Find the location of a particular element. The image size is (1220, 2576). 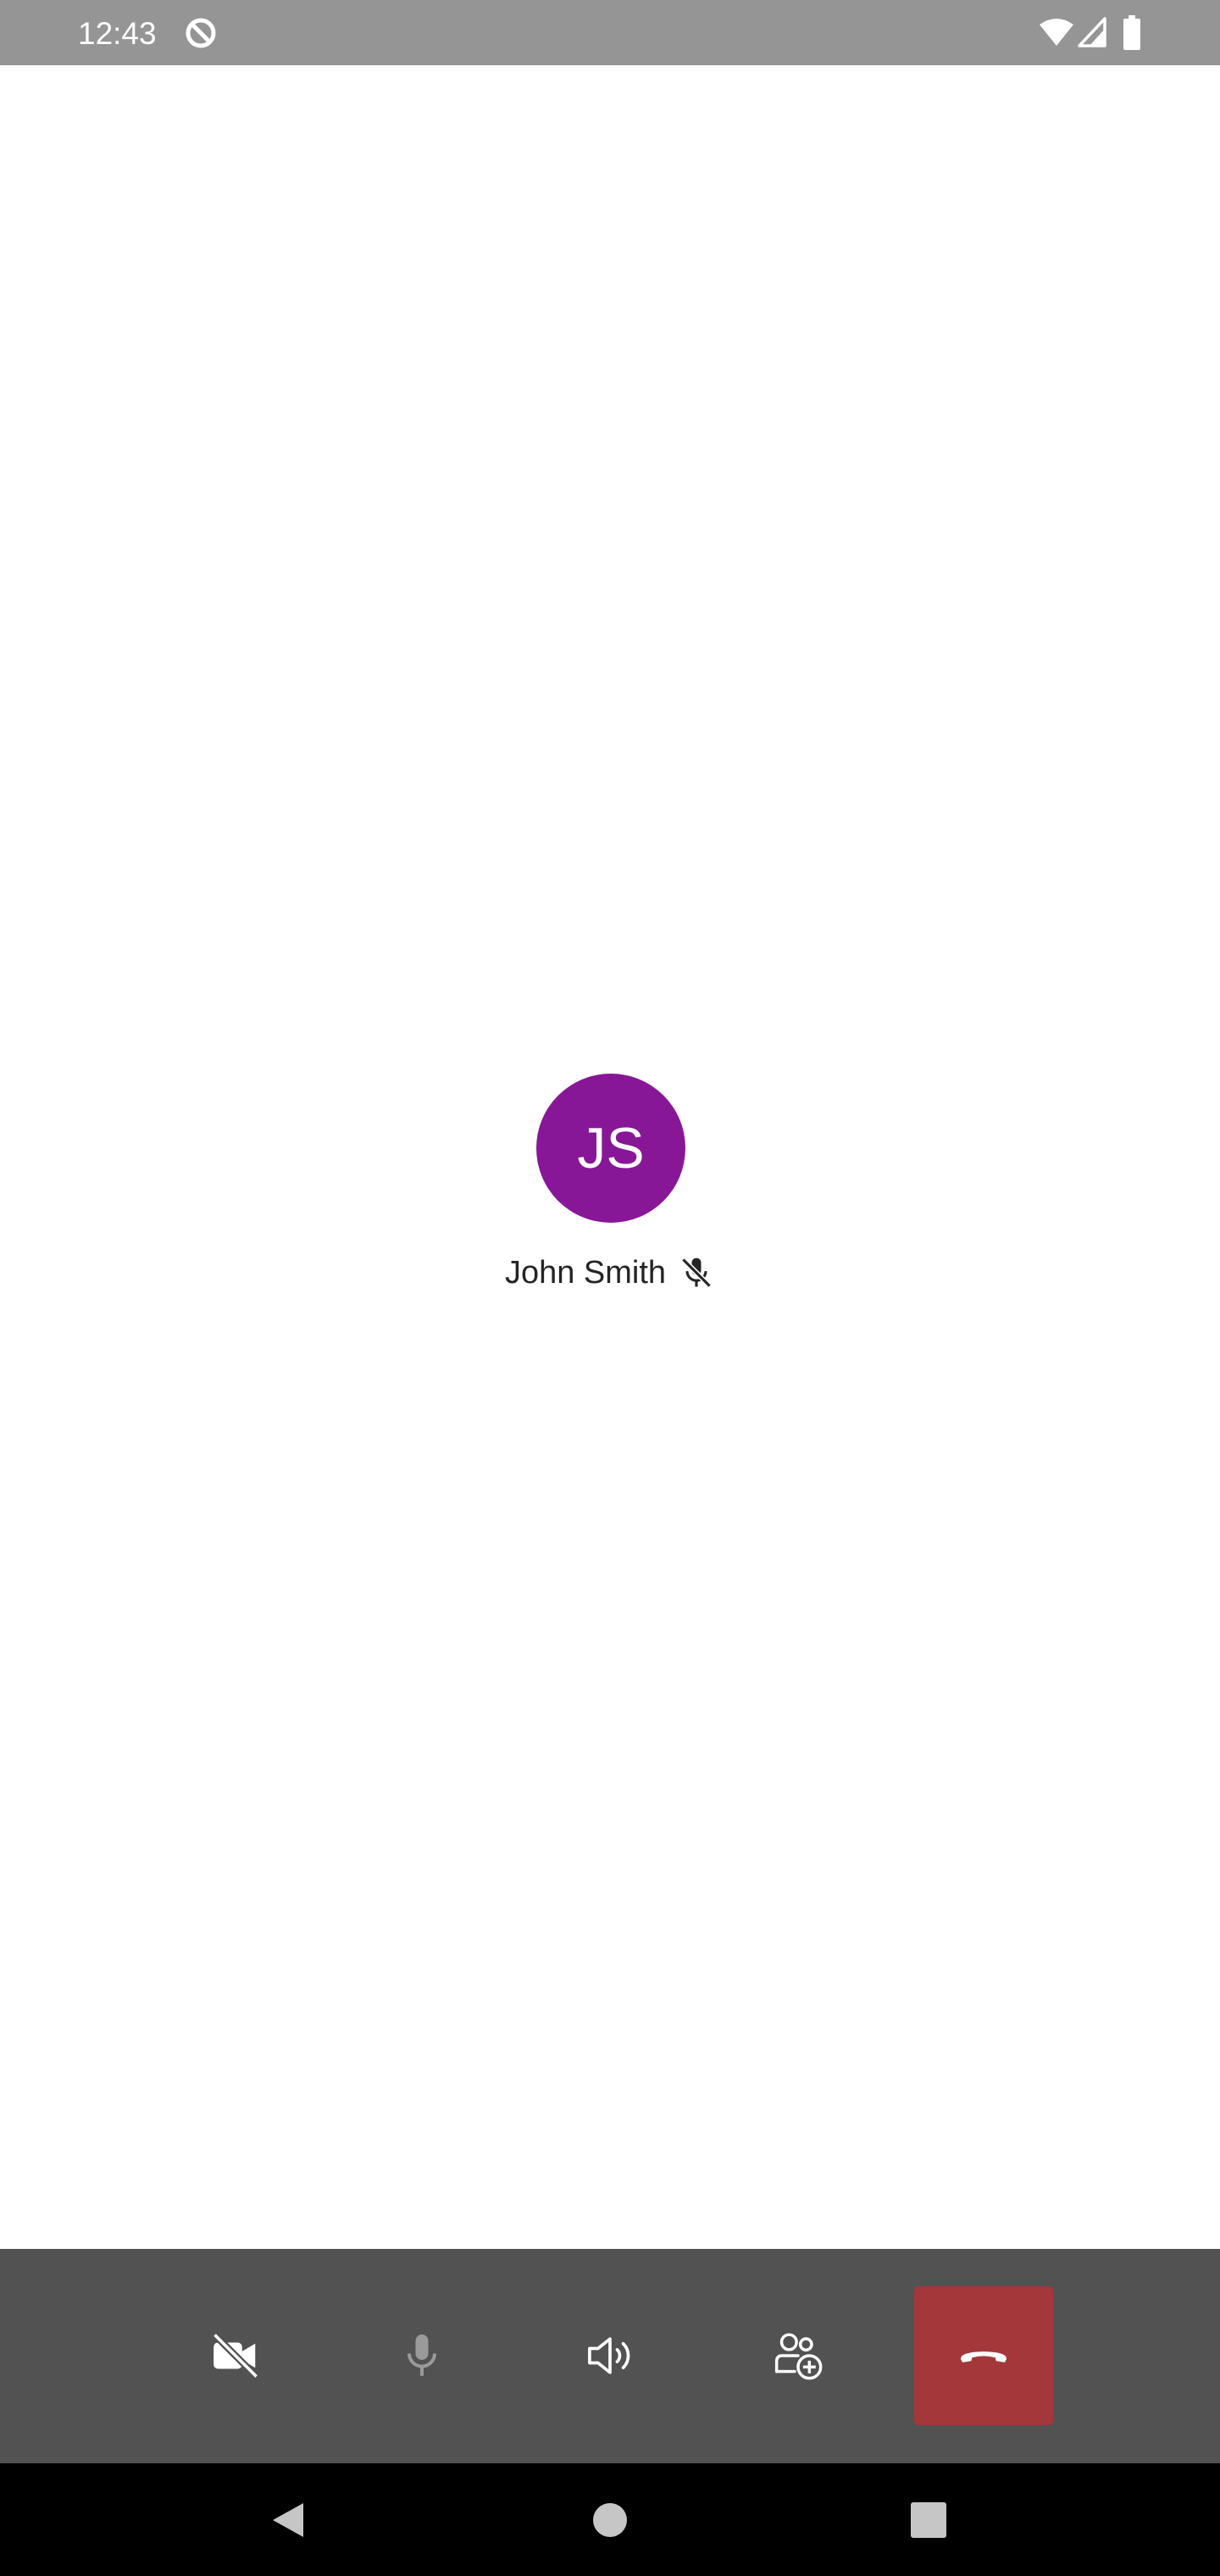

participant-name: John Smith is located at coordinates (585, 1272).